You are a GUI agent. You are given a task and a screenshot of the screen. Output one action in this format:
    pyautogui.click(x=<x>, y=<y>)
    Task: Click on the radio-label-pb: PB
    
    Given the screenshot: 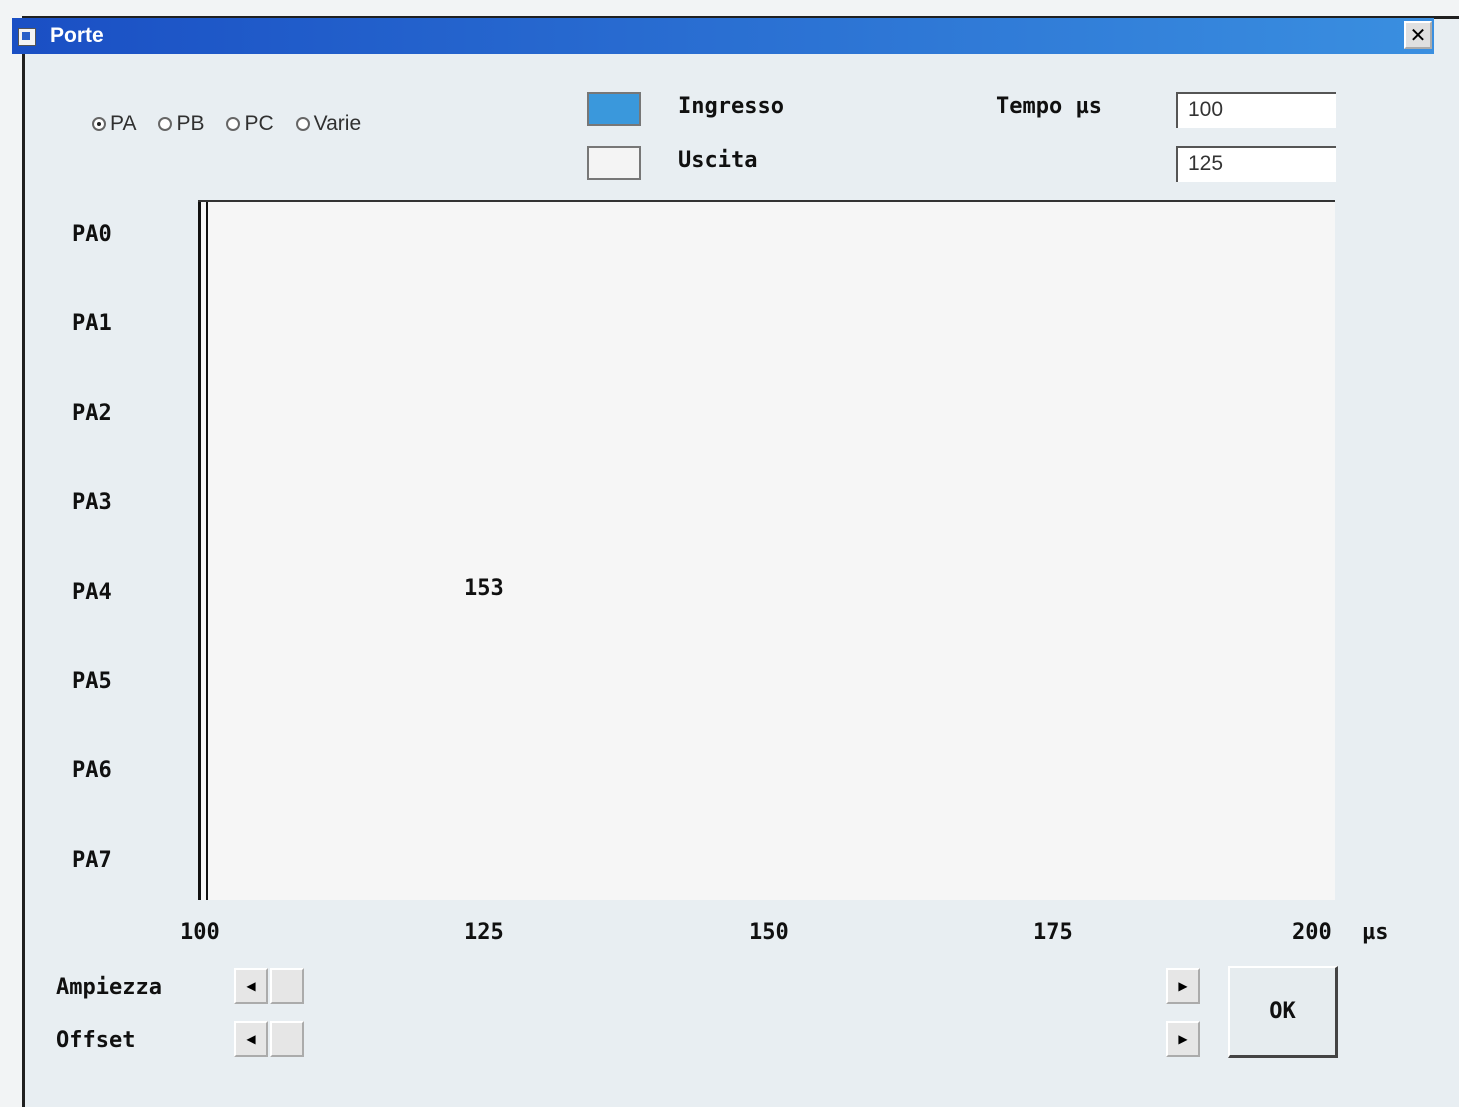 What is the action you would take?
    pyautogui.click(x=190, y=123)
    